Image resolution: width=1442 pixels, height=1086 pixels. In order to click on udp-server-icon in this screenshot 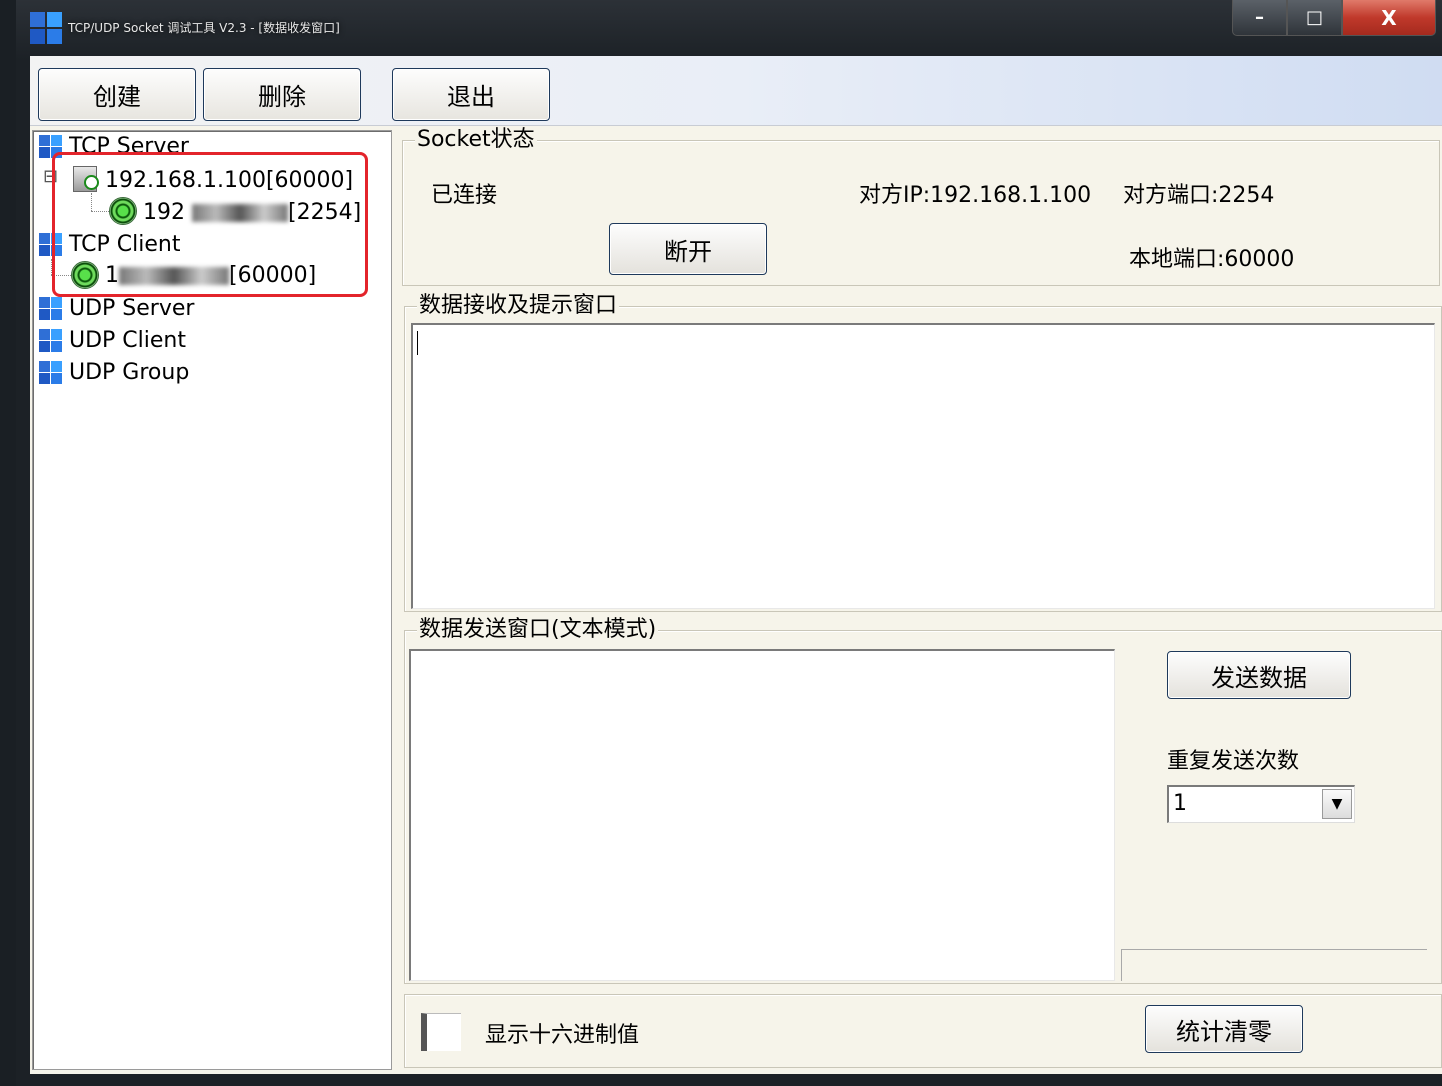, I will do `click(51, 309)`.